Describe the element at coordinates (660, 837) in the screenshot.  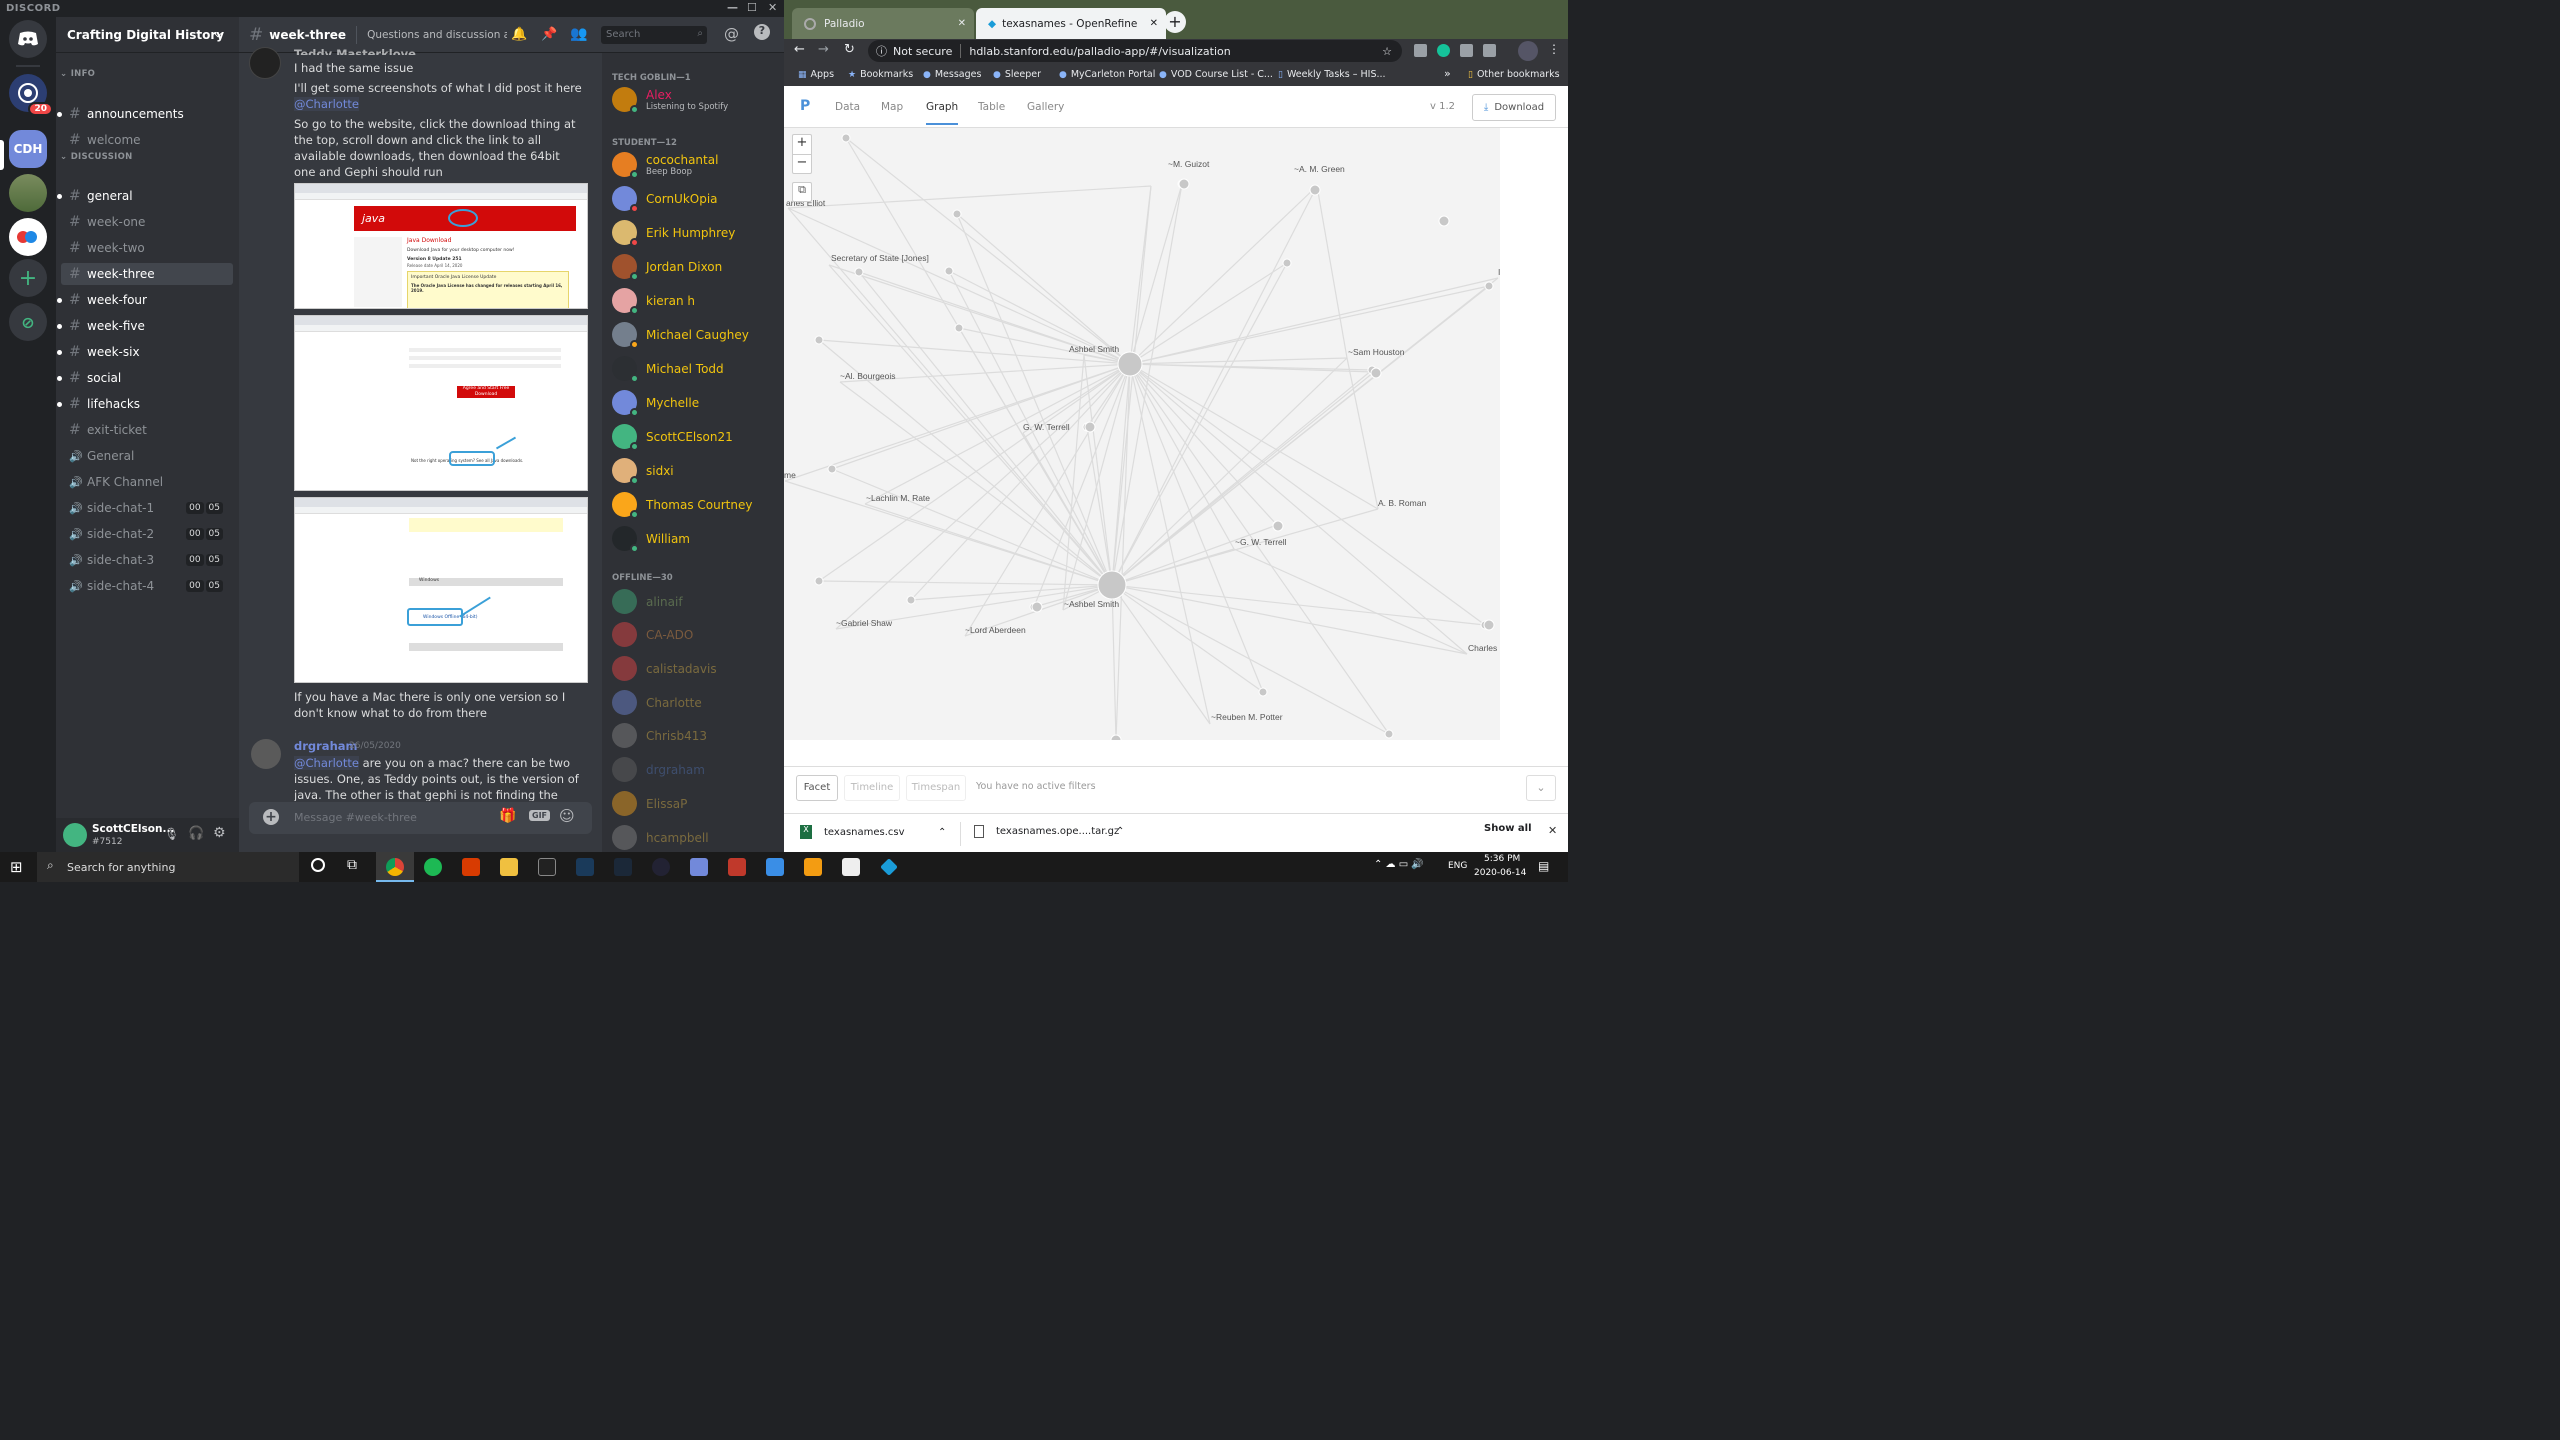
I see `member-item: hcampbell` at that location.